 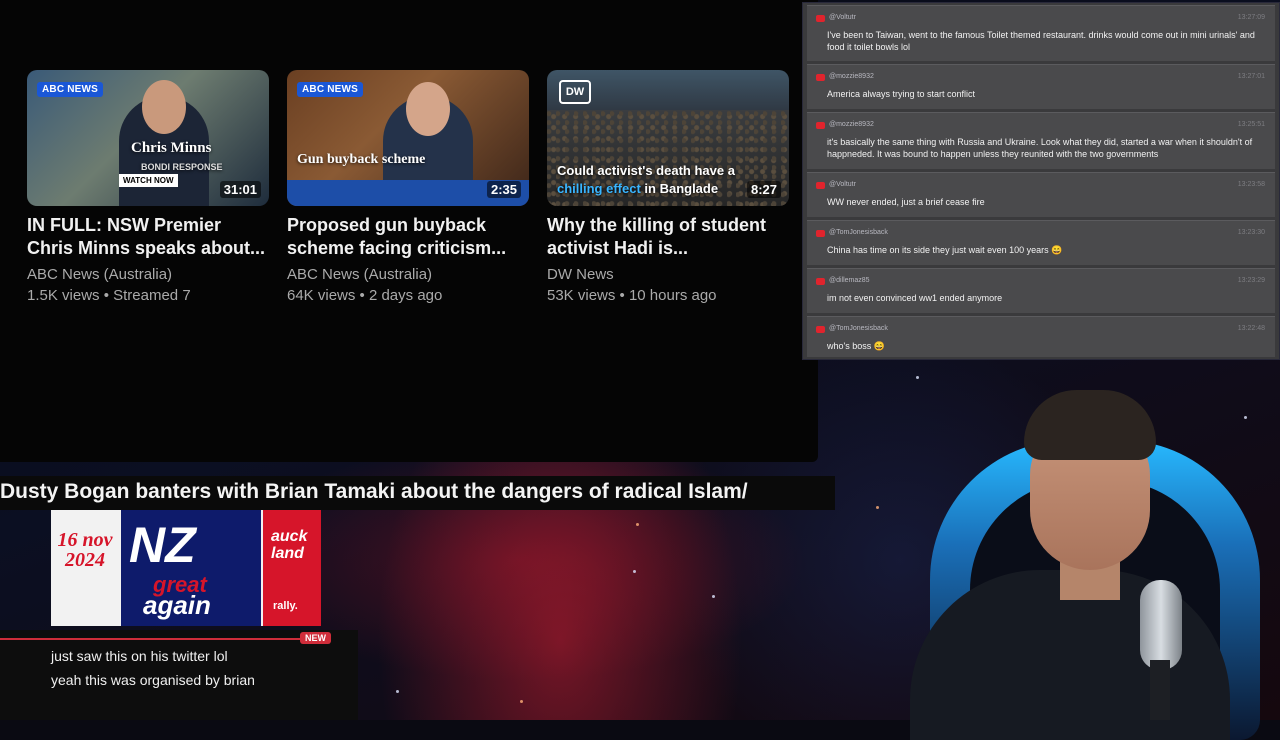 What do you see at coordinates (285, 606) in the screenshot?
I see `poster-event: rally.` at bounding box center [285, 606].